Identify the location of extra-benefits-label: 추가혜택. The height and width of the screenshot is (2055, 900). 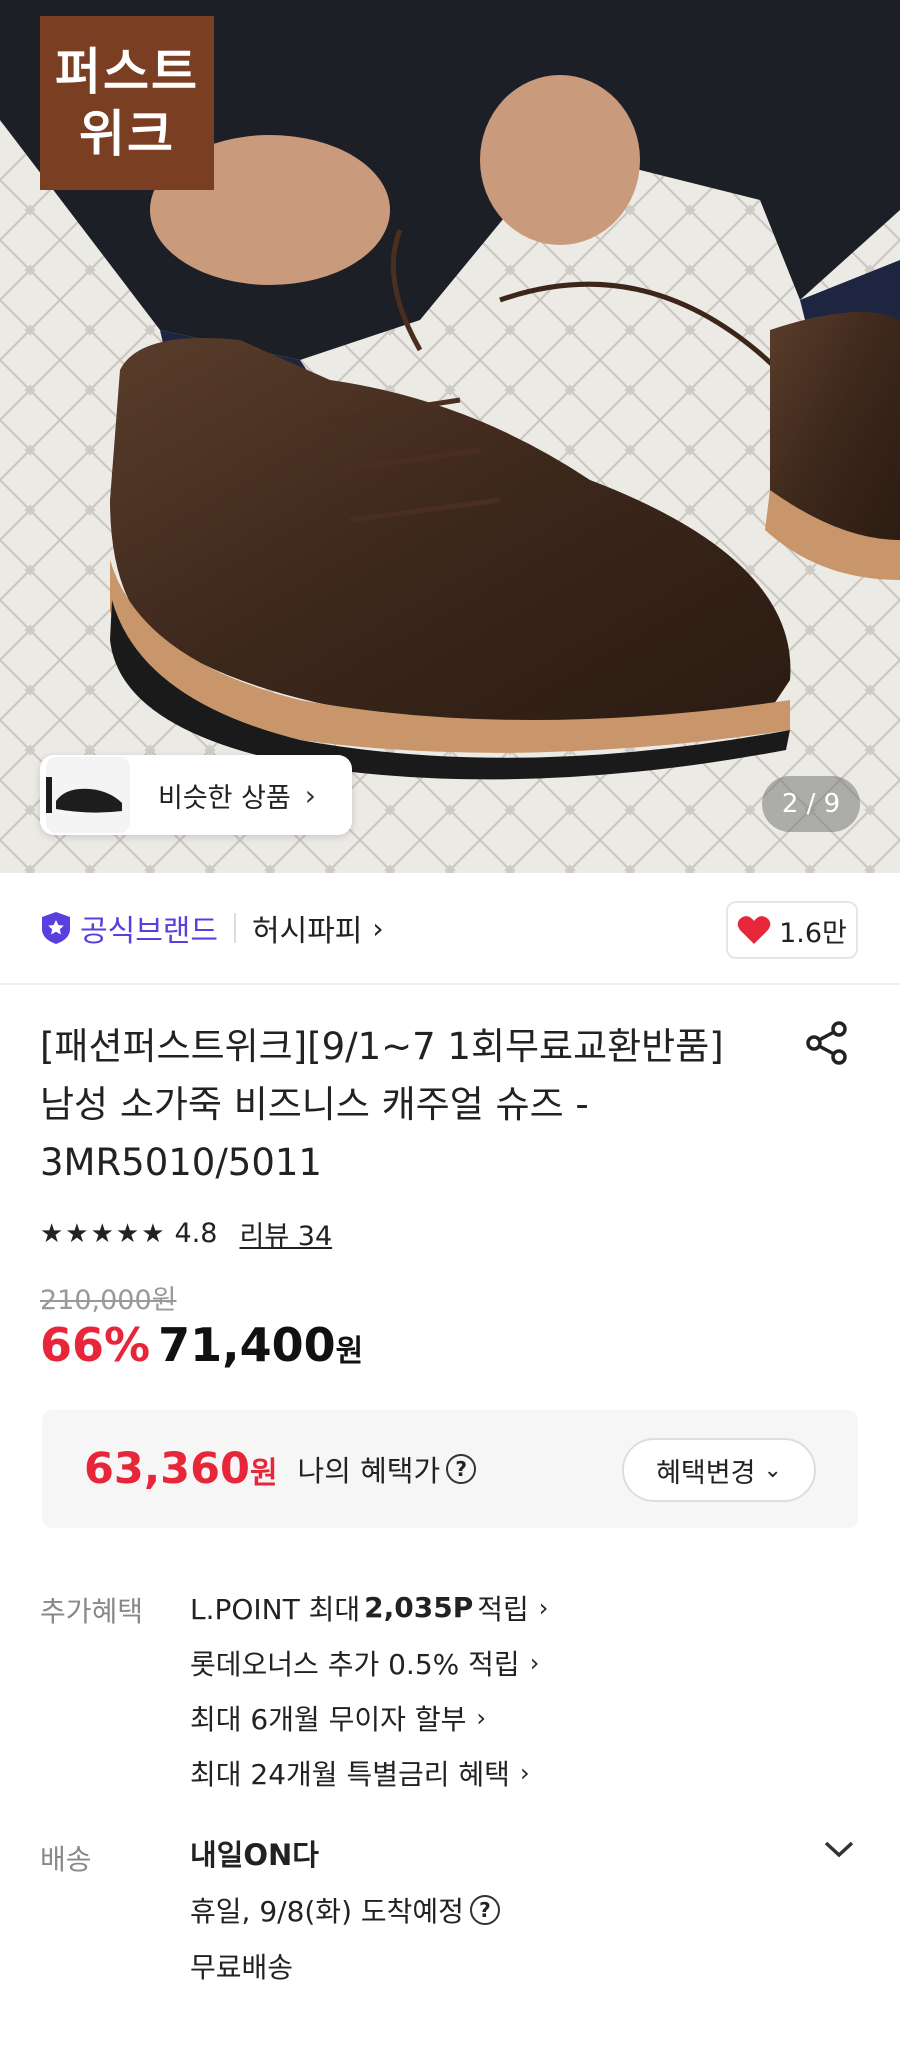
(92, 1611).